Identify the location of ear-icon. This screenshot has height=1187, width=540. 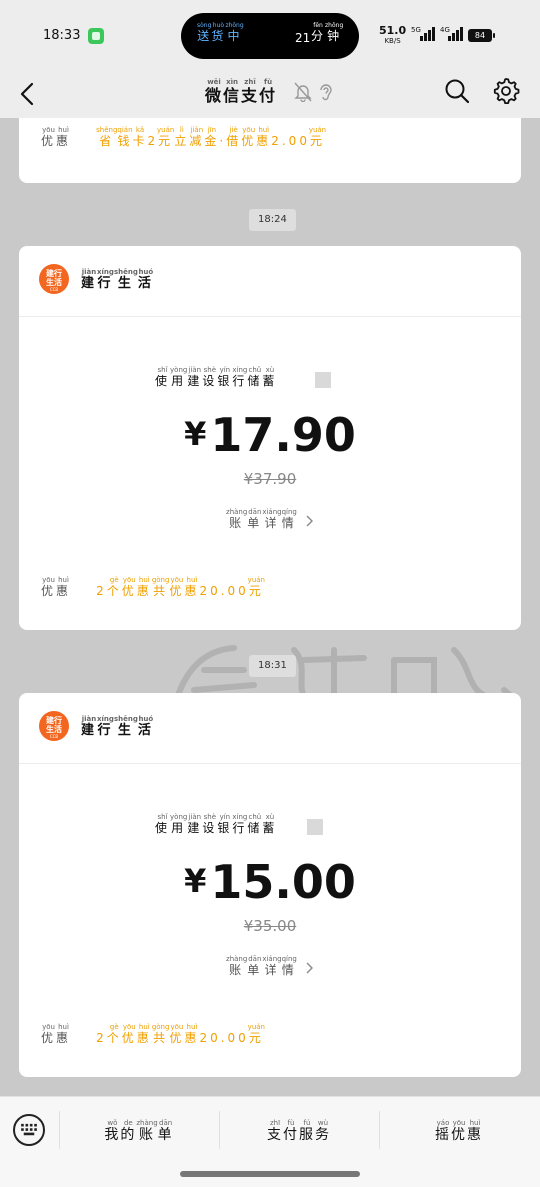
(326, 92).